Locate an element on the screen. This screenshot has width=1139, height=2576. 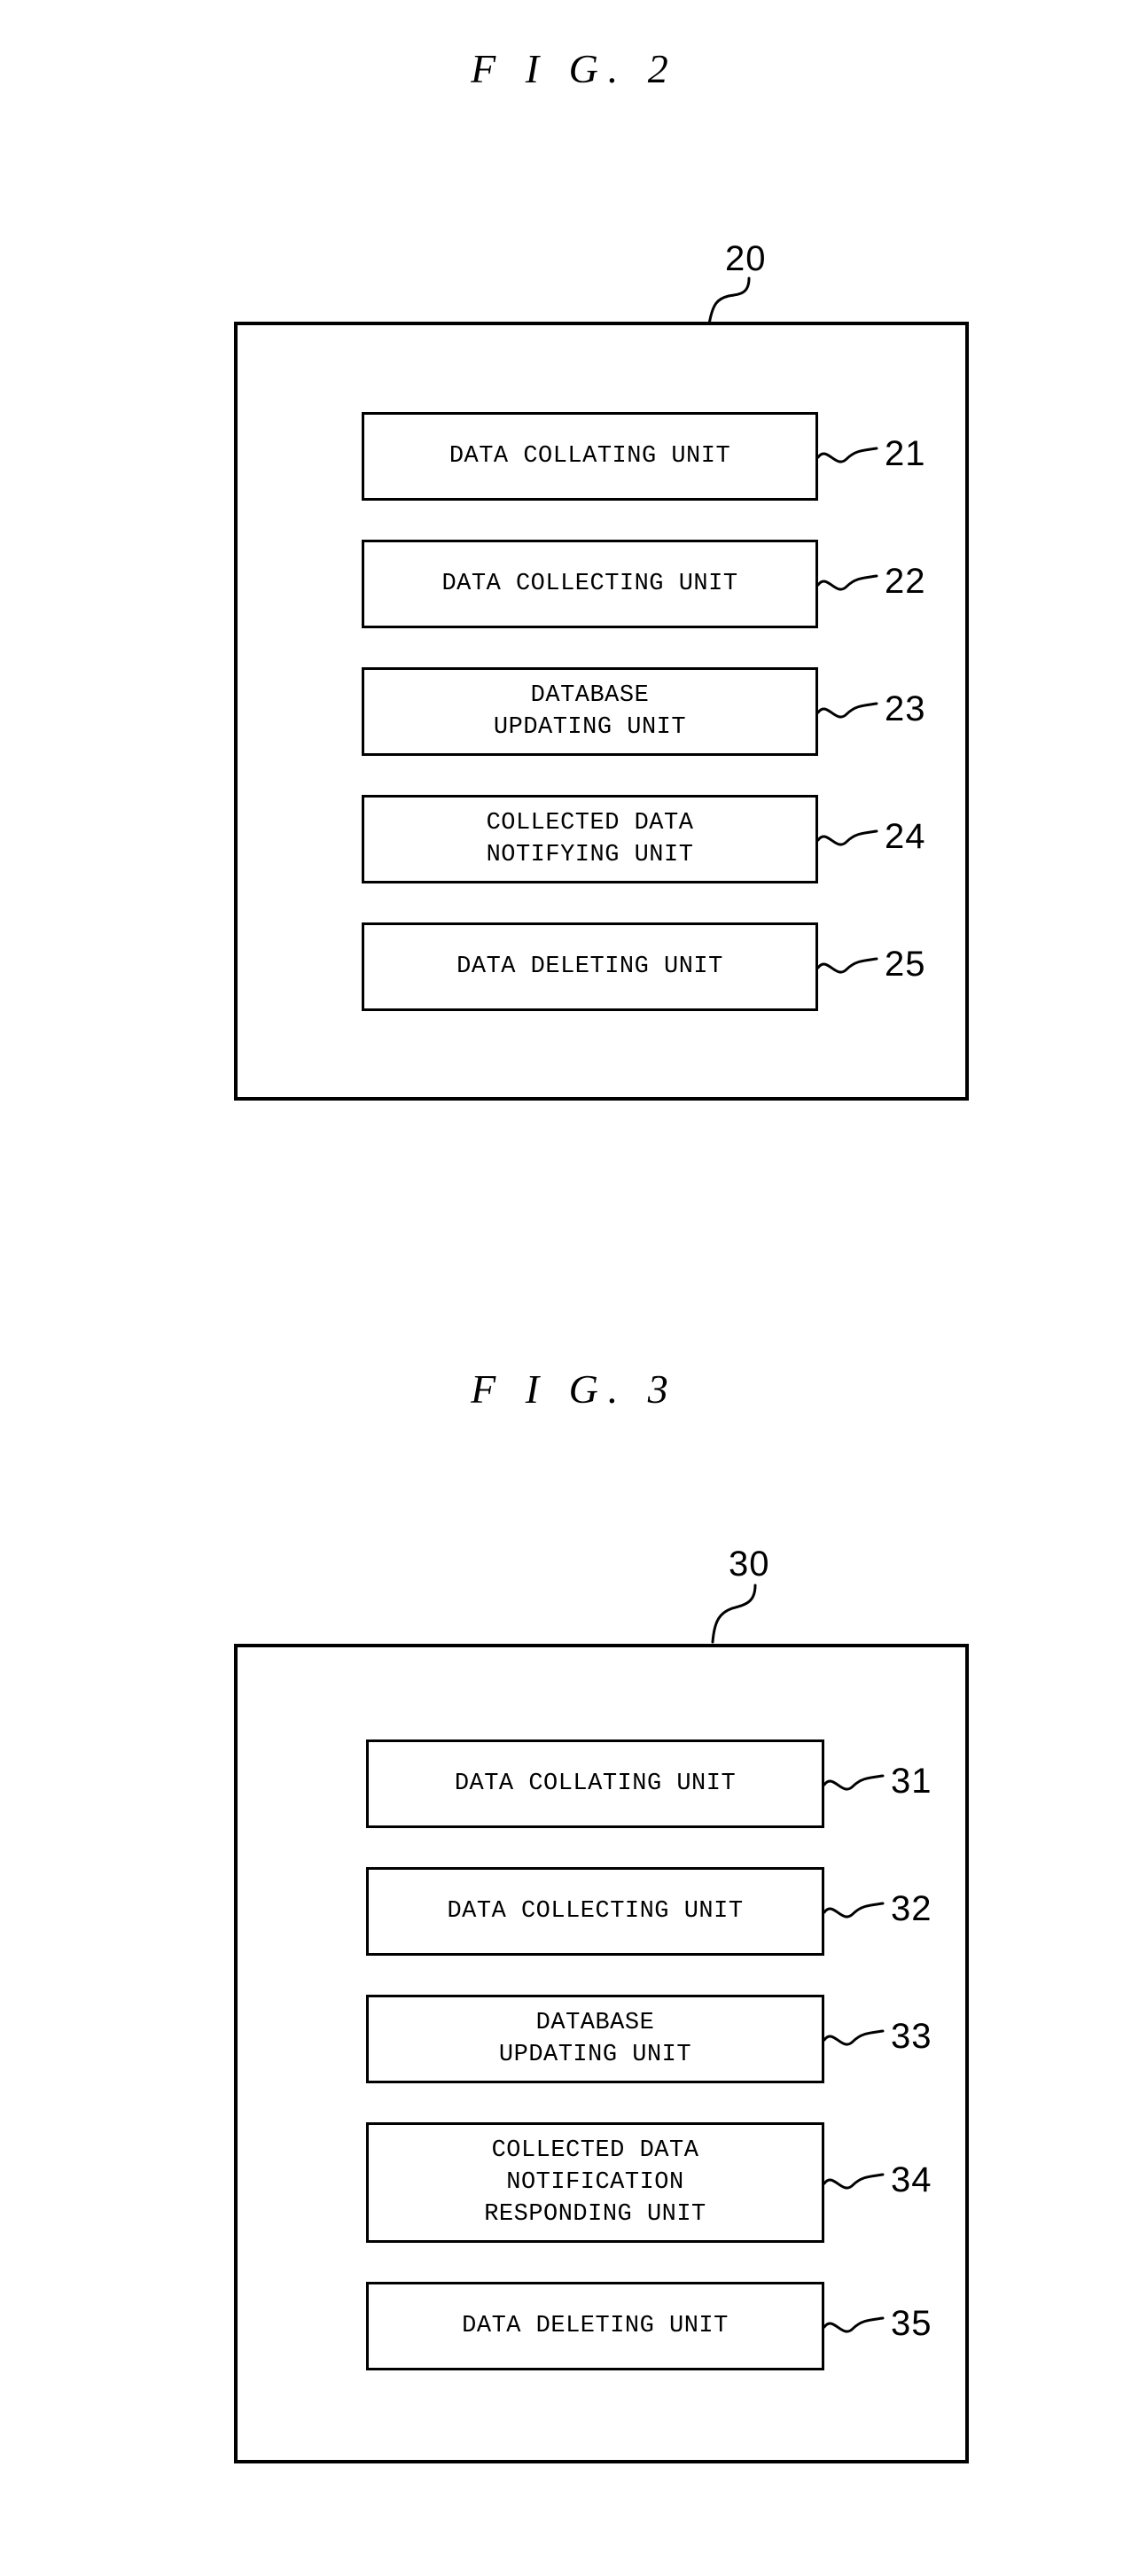
figure-2-unit-label-24: COLLECTED DATA NOTIFYING UNIT is located at coordinates (590, 839).